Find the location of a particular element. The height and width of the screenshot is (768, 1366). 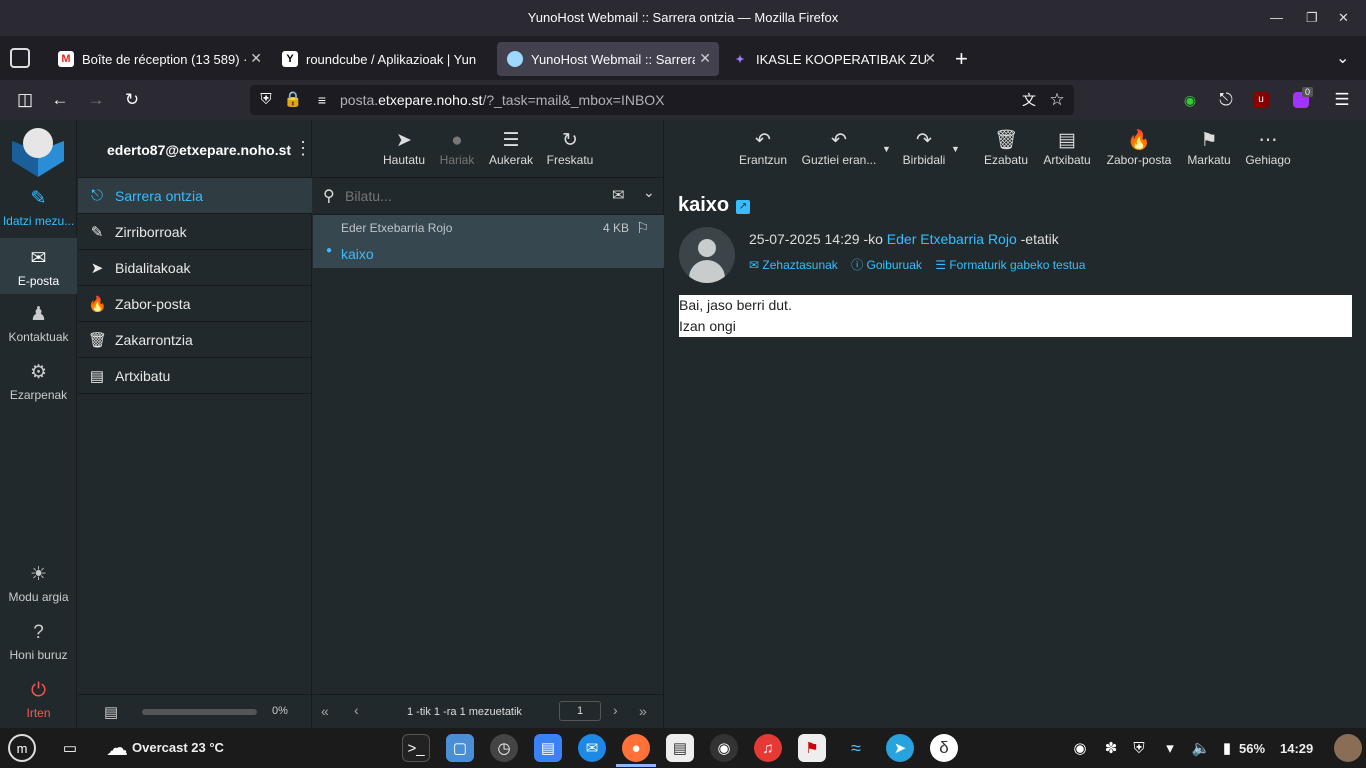

timeshift-icon: ◷ is located at coordinates (504, 748).